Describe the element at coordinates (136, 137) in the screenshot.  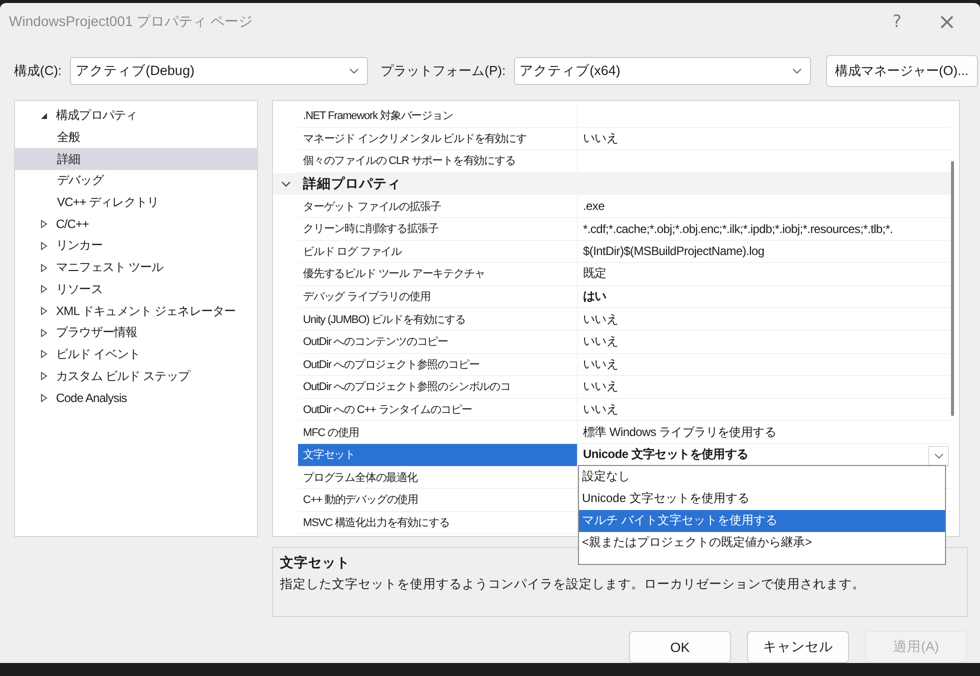
I see `tree-item: 全般` at that location.